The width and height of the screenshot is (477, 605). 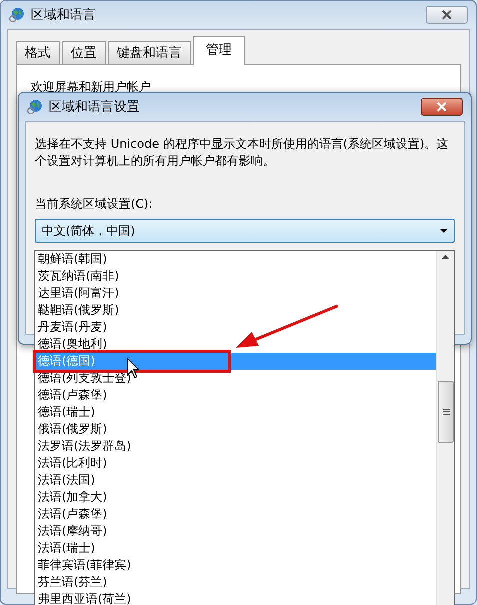 I want to click on list-option: 弗里西亚语(荷兰), so click(x=235, y=598).